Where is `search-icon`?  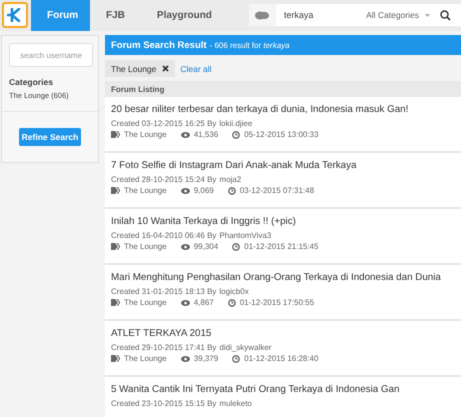 search-icon is located at coordinates (445, 15).